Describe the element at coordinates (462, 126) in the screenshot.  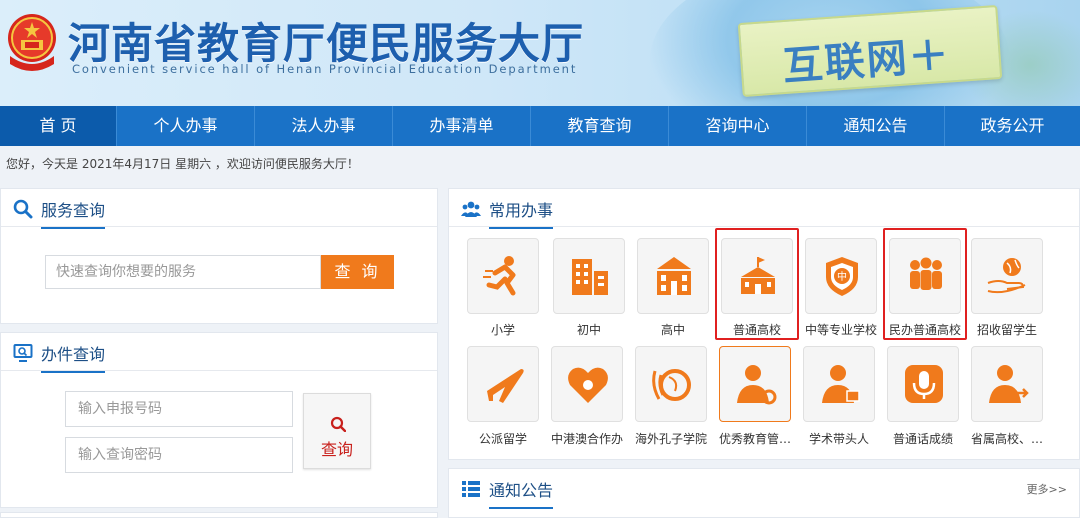
I see `nav-checklist: 办事清单` at that location.